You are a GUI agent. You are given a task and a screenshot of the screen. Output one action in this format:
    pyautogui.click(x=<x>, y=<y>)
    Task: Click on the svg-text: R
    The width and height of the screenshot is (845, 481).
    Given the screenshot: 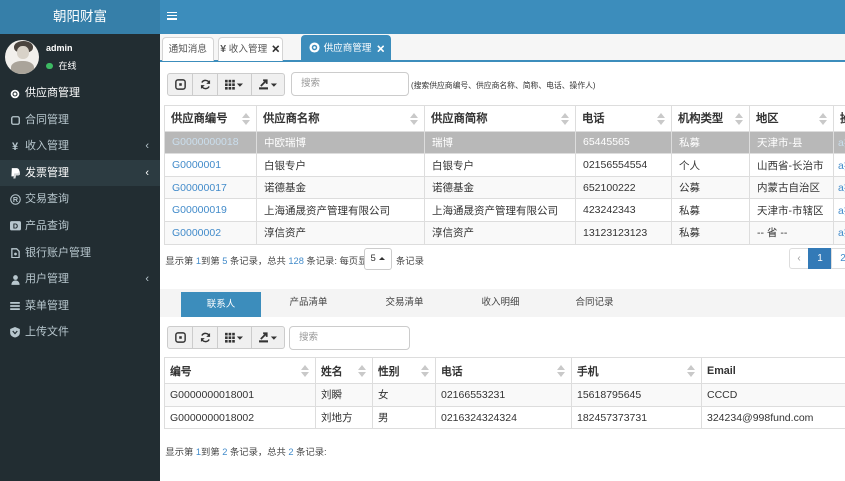 What is the action you would take?
    pyautogui.click(x=15, y=199)
    